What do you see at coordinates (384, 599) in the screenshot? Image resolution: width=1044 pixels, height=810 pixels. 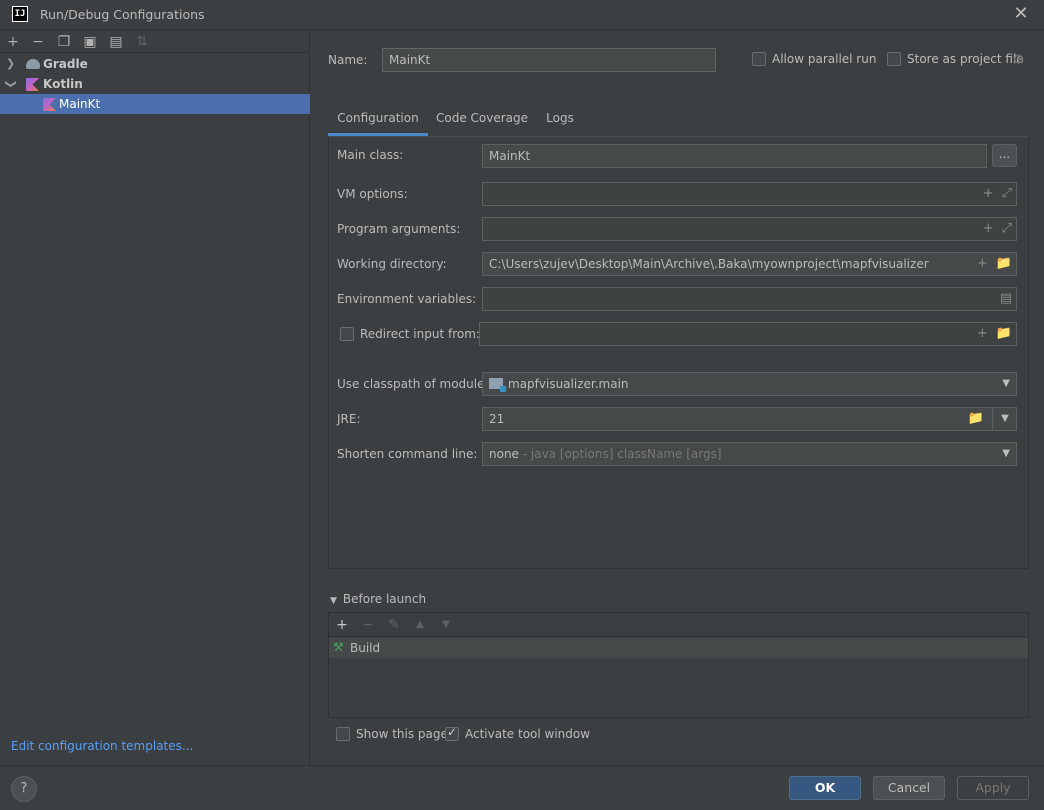 I see `before-launch-label: Before launch` at bounding box center [384, 599].